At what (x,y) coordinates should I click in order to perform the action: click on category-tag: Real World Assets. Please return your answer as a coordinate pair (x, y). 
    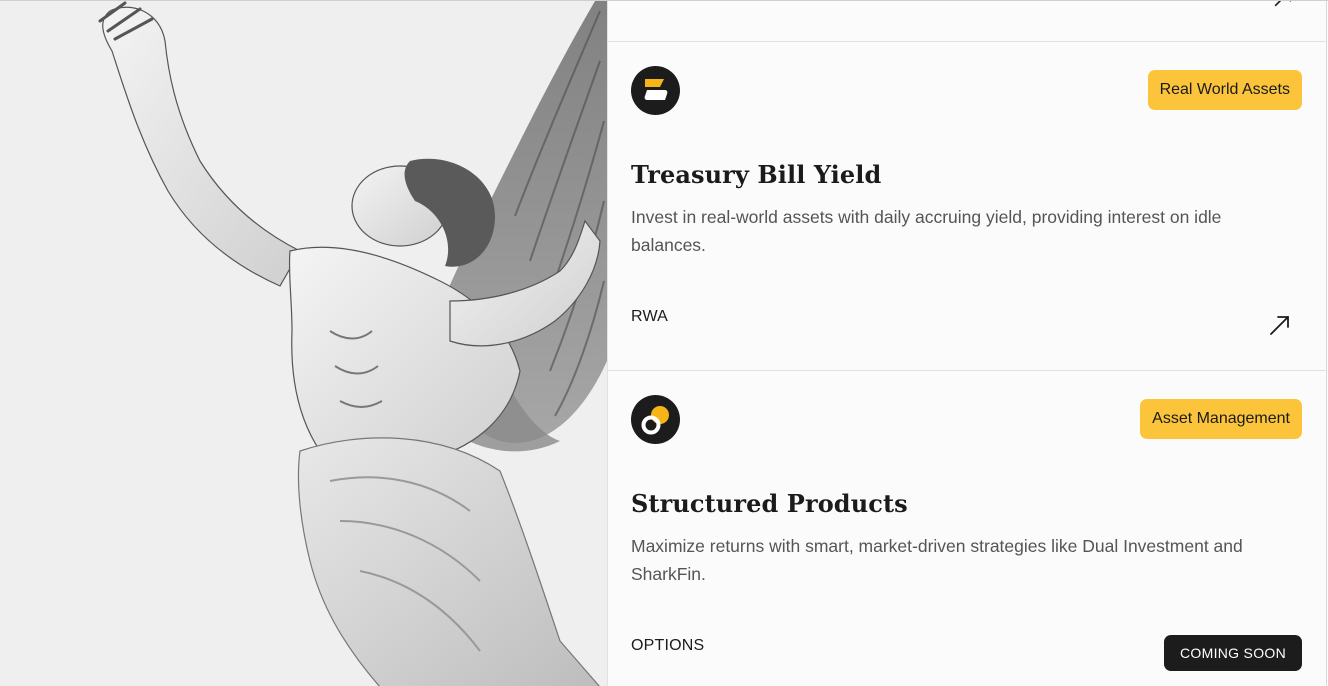
    Looking at the image, I should click on (1224, 90).